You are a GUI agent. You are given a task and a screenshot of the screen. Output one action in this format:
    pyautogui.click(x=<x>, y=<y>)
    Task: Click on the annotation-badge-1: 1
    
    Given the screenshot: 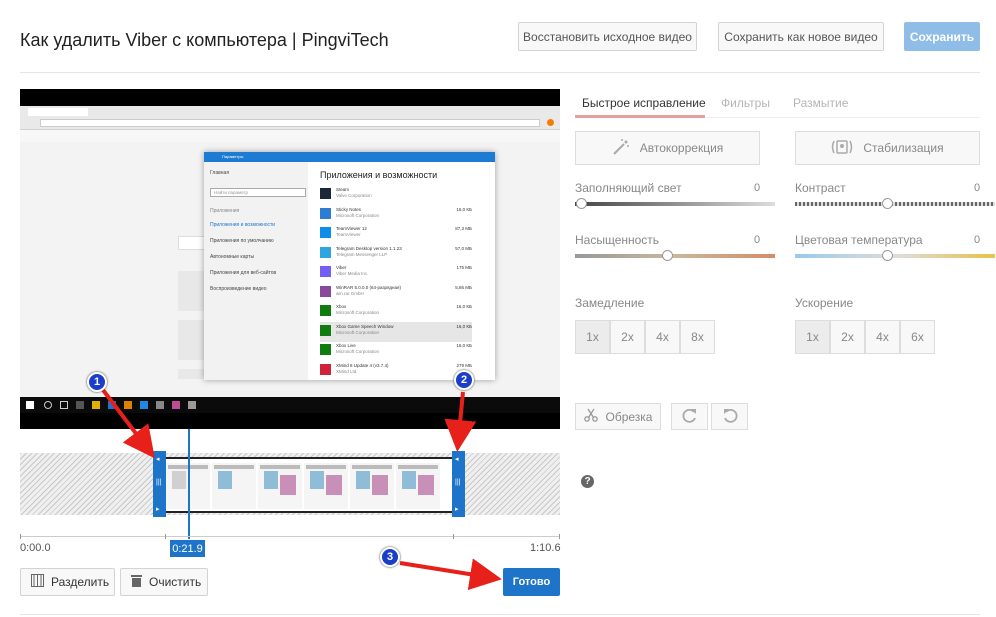 What is the action you would take?
    pyautogui.click(x=97, y=382)
    